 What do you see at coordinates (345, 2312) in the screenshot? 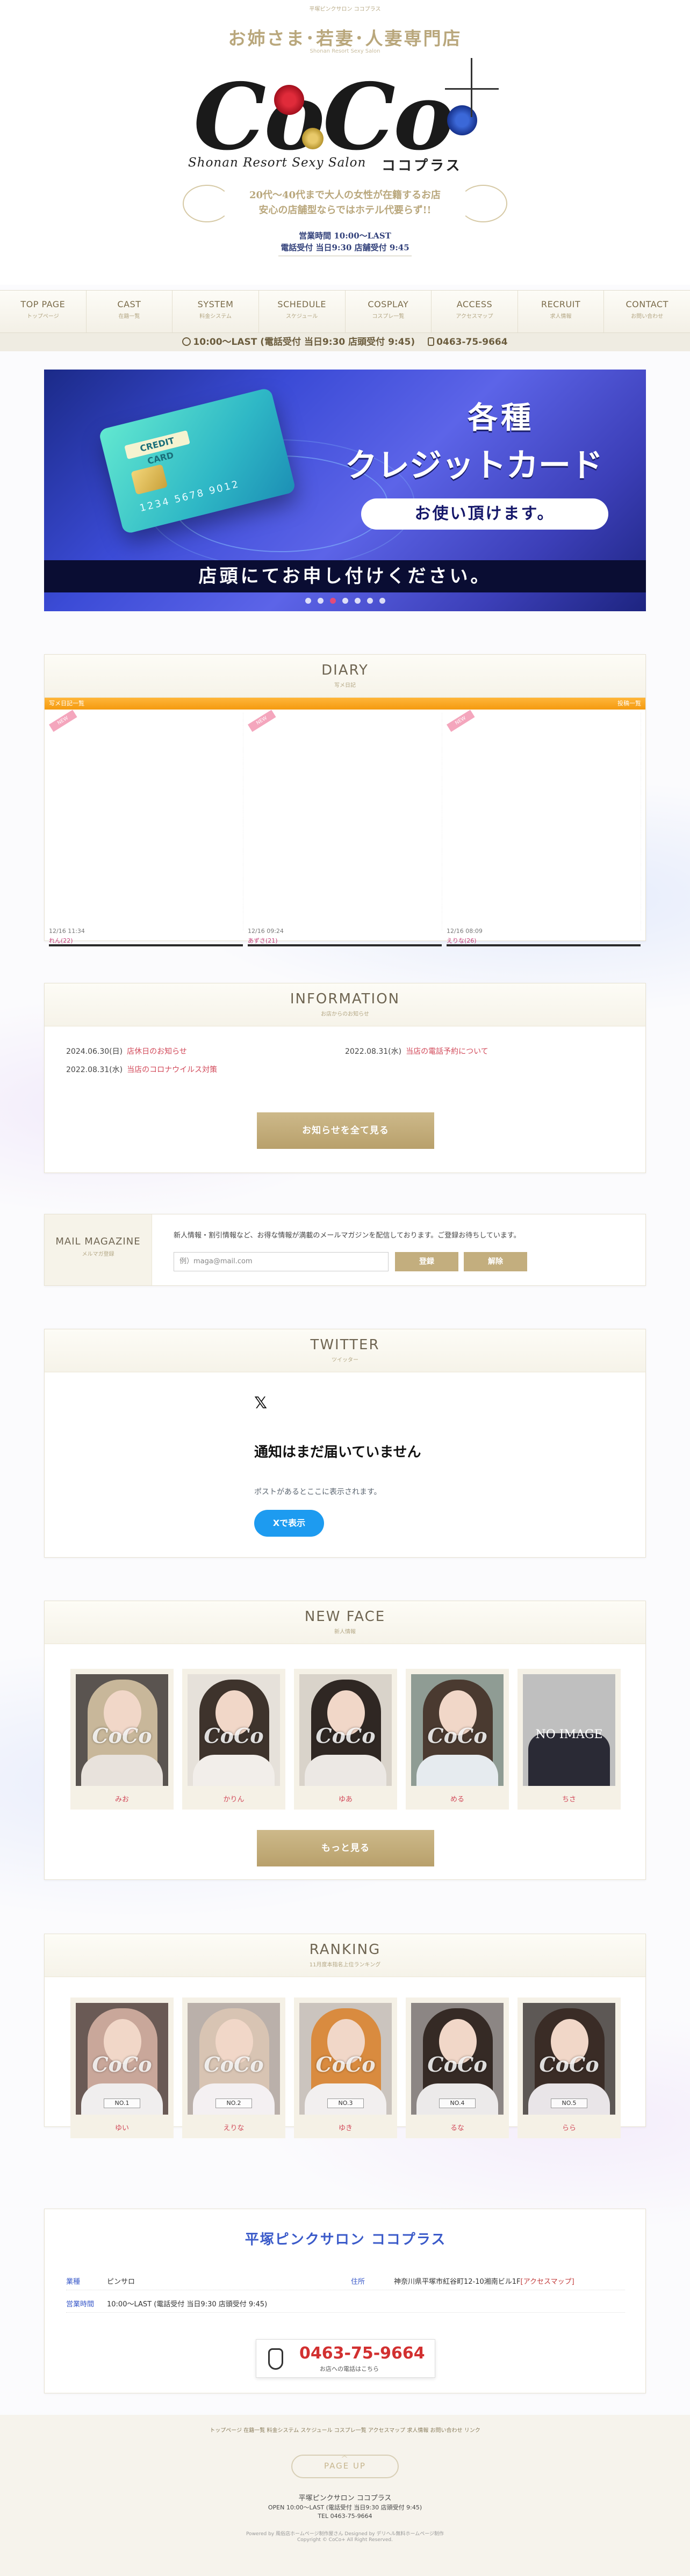
I see `shop-divider` at bounding box center [345, 2312].